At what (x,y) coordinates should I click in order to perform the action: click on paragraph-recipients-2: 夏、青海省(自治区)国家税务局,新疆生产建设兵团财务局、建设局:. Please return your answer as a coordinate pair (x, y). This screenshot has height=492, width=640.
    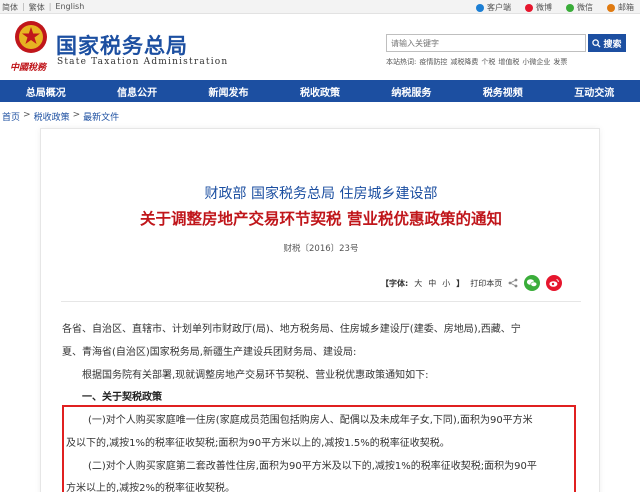
    Looking at the image, I should click on (209, 352).